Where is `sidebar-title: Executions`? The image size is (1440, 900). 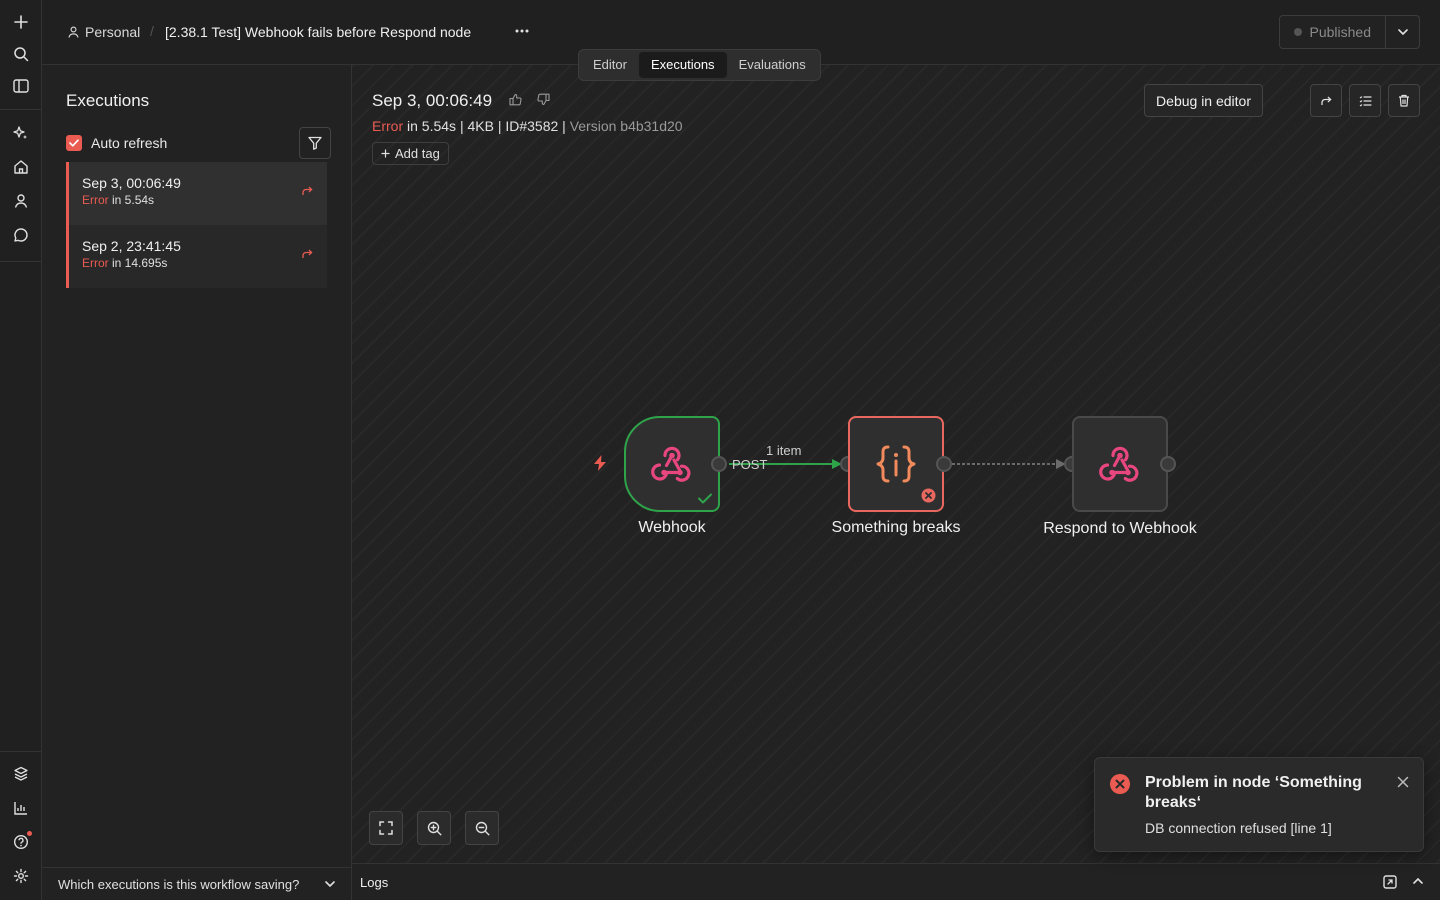 sidebar-title: Executions is located at coordinates (108, 100).